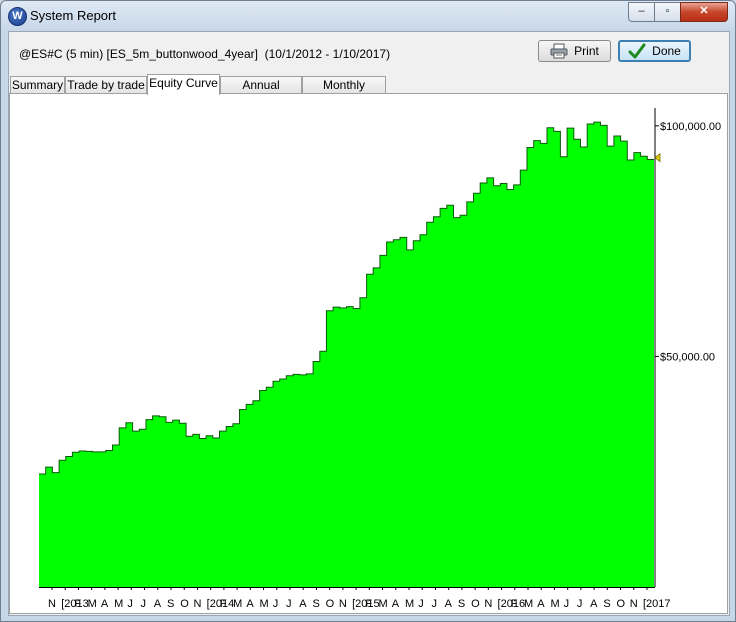  Describe the element at coordinates (641, 12) in the screenshot. I see `minimize-button: –` at that location.